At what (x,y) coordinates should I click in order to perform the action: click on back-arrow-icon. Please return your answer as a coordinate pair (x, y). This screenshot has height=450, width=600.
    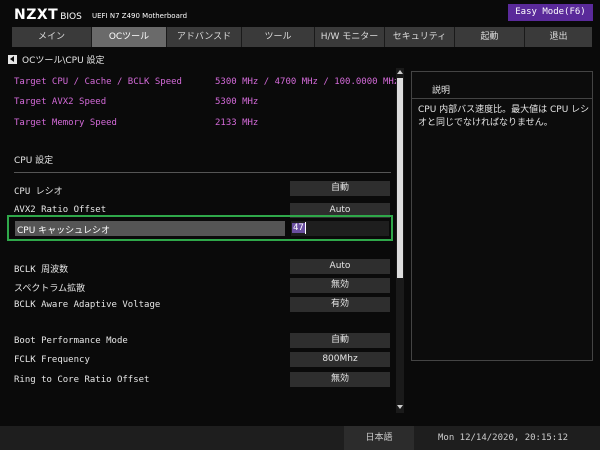
    Looking at the image, I should click on (12, 59).